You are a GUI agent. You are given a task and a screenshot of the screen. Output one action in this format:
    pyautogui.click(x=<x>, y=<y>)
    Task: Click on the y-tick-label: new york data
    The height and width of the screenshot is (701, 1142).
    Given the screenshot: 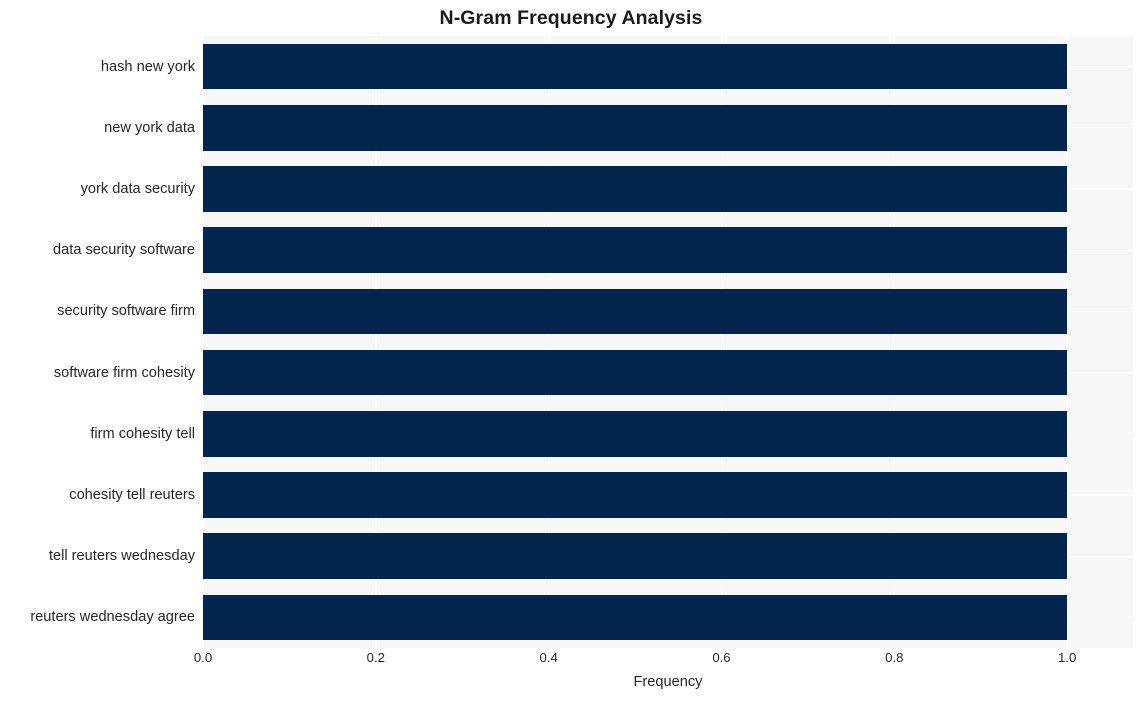 What is the action you would take?
    pyautogui.click(x=149, y=127)
    